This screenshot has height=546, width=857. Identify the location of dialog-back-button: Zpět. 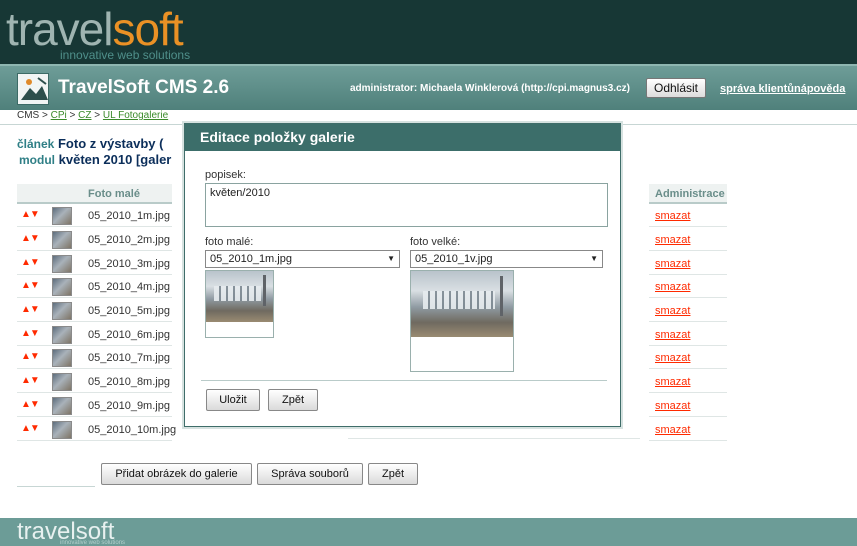
(293, 400).